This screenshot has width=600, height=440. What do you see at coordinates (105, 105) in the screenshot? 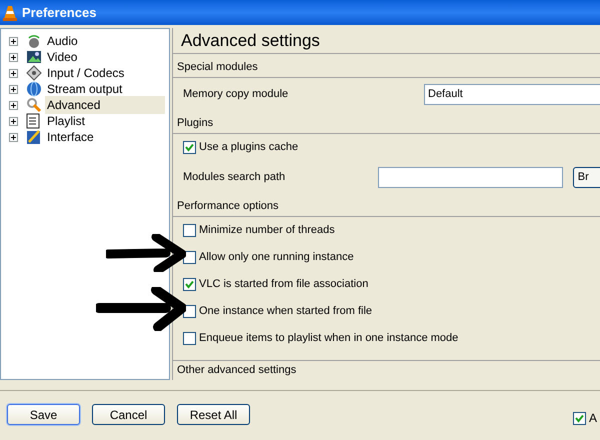
I see `tree-item: Advanced` at bounding box center [105, 105].